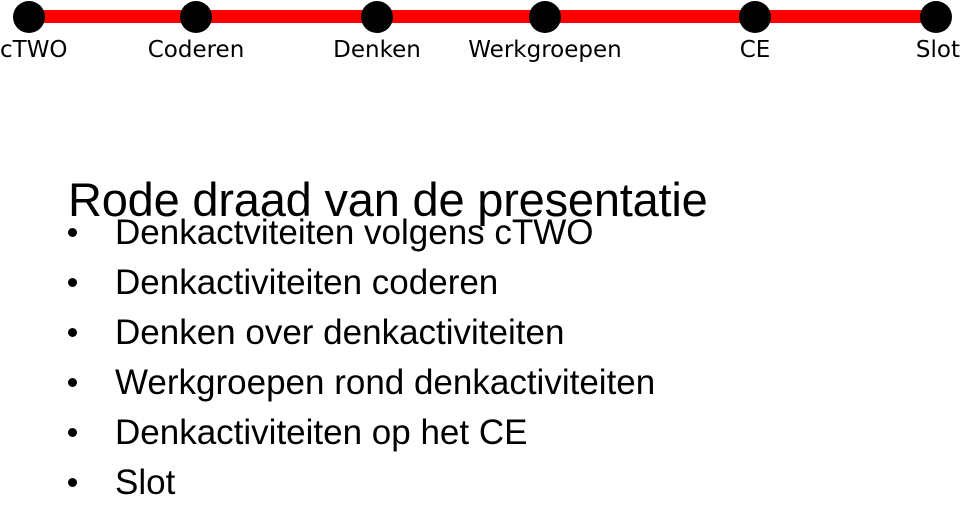 The image size is (960, 514). Describe the element at coordinates (482, 16) in the screenshot. I see `timeline-red-line` at that location.